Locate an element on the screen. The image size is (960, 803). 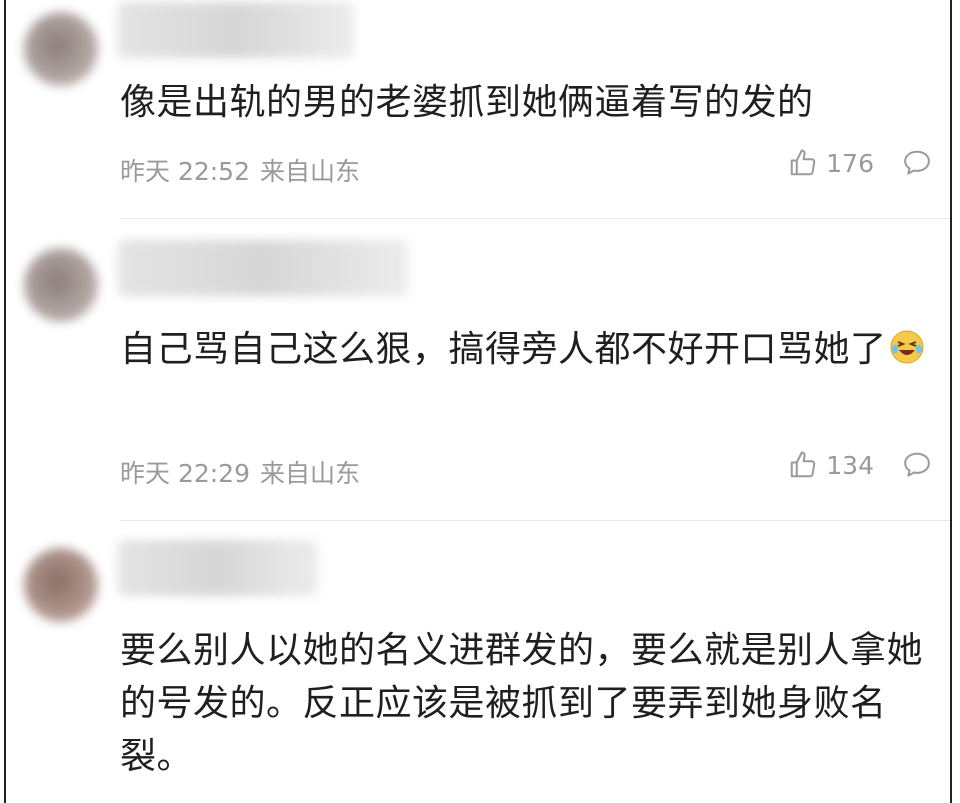
comment-meta: 昨天 22:52 来自山东 is located at coordinates (240, 170).